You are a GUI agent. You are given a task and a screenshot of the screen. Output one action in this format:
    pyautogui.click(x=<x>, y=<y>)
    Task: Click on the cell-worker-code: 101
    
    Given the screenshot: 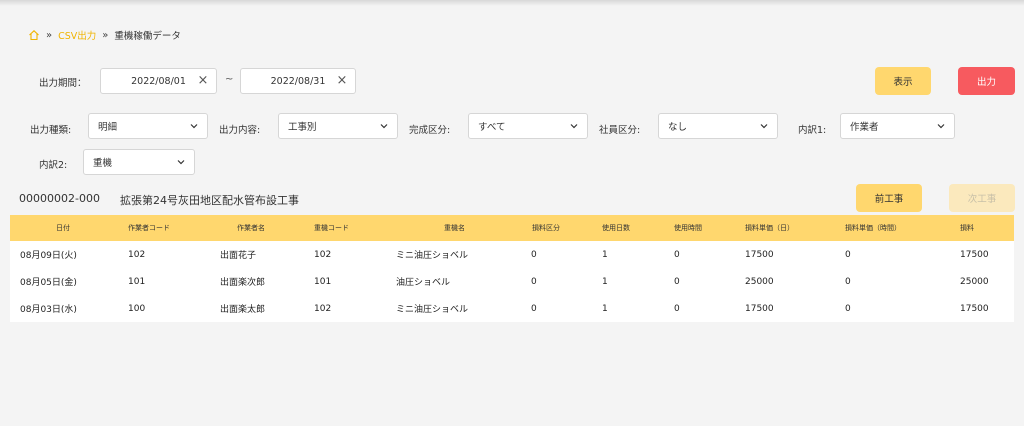 What is the action you would take?
    pyautogui.click(x=137, y=281)
    